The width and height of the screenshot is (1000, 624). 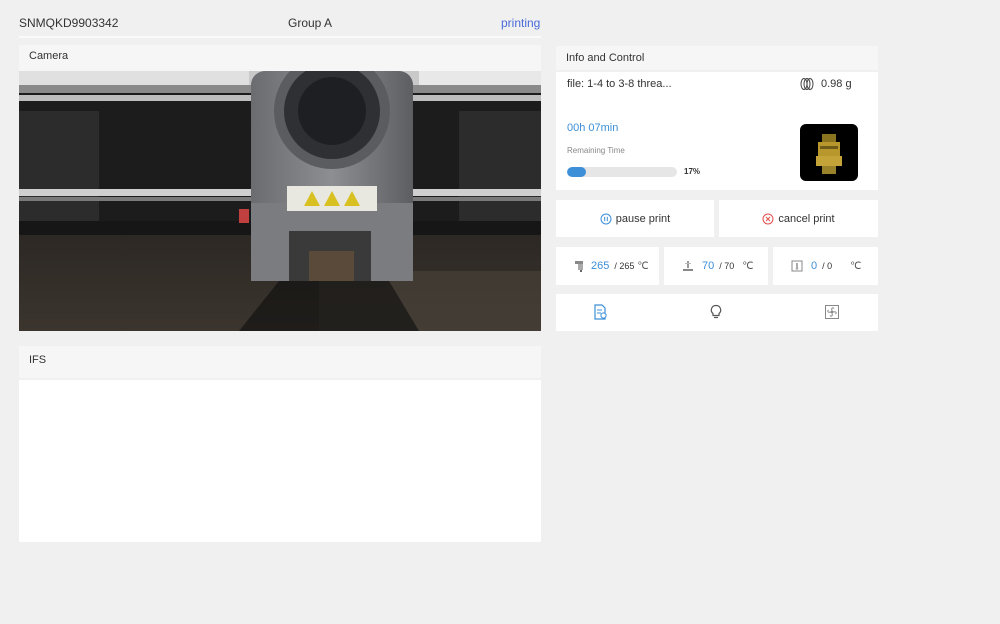 I want to click on nozzle-temp-unit: ℃, so click(x=643, y=266).